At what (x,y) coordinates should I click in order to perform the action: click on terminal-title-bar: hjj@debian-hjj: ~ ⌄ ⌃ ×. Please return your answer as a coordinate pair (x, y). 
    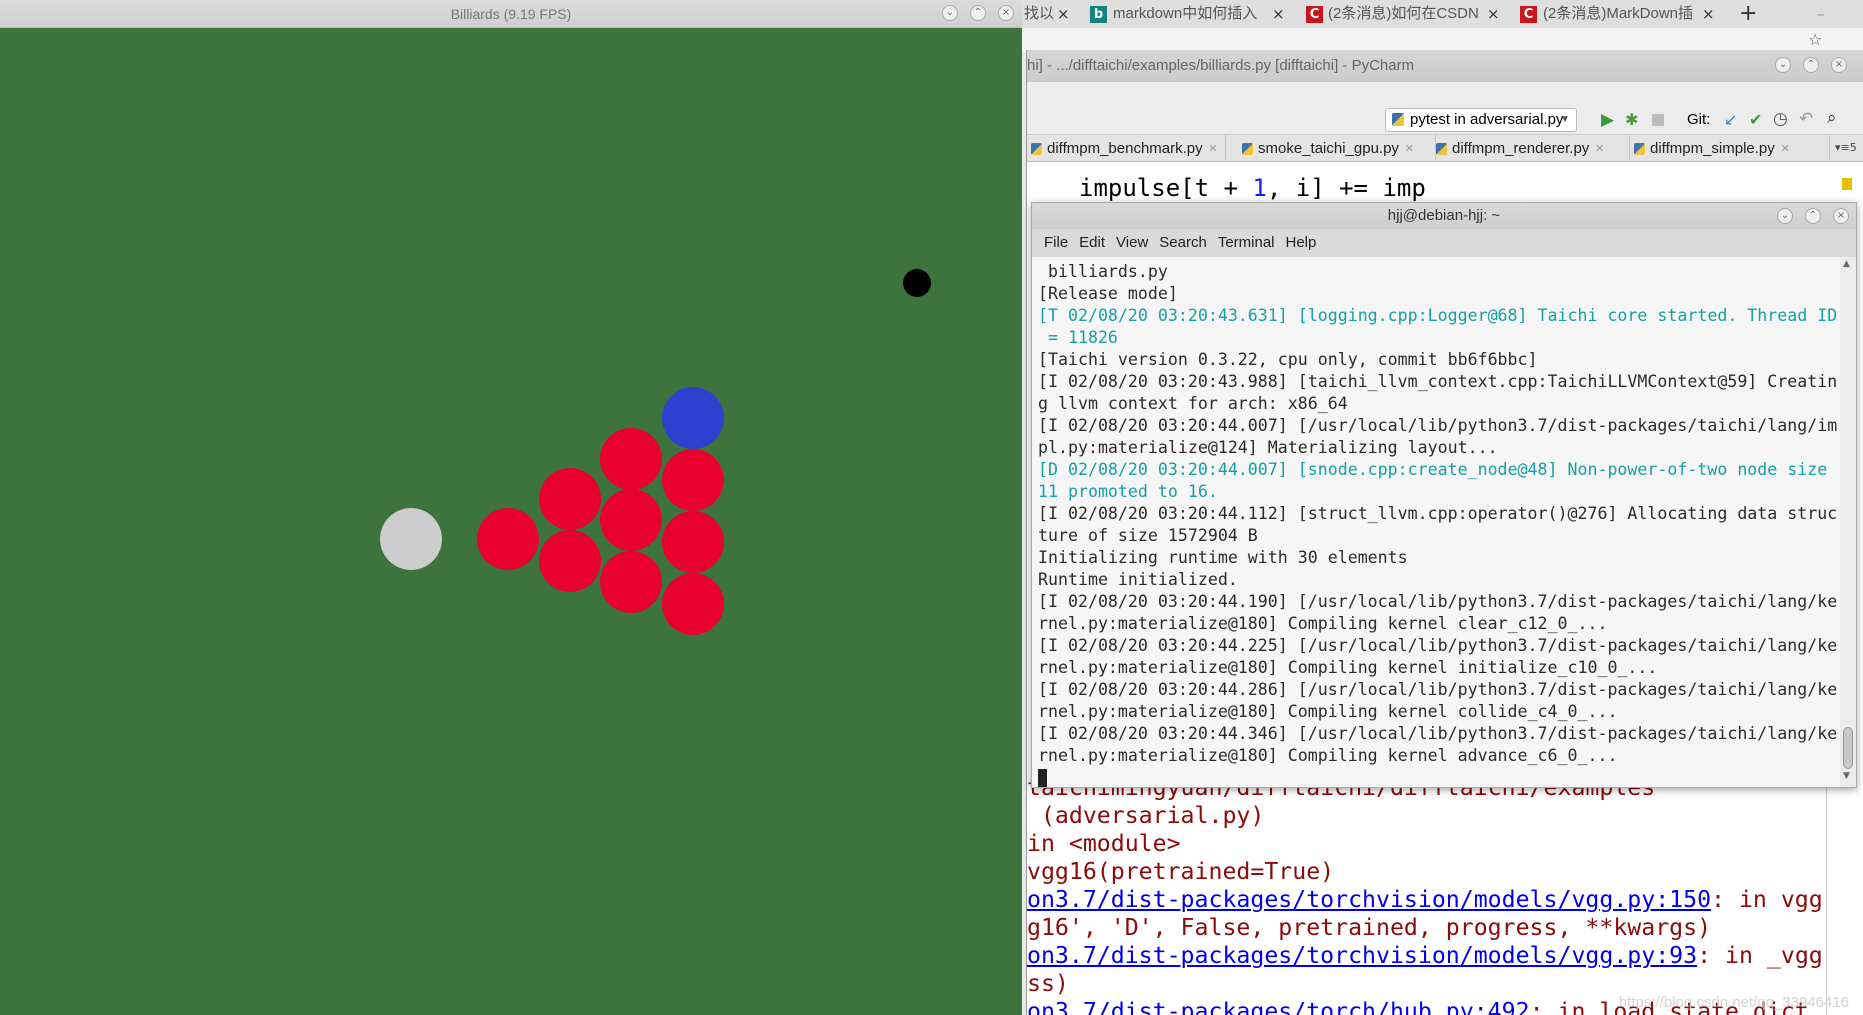
    Looking at the image, I should click on (1444, 216).